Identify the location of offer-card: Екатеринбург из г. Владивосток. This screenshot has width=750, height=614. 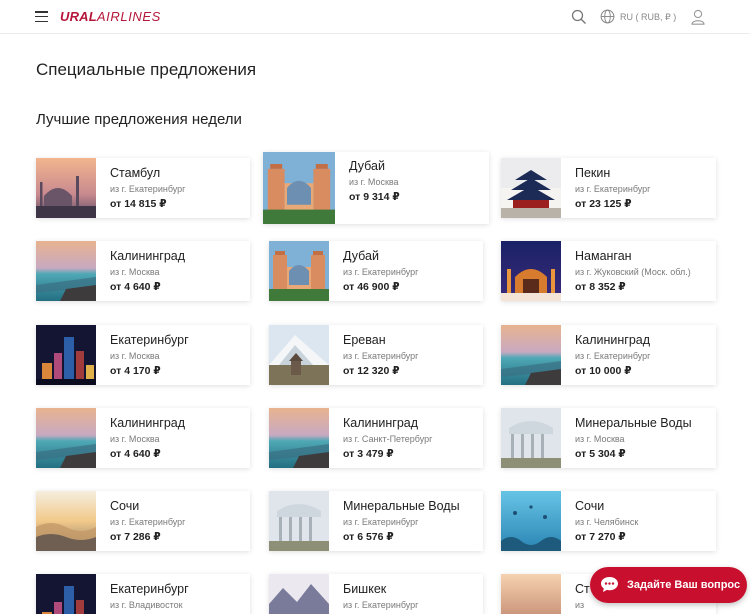
(143, 594).